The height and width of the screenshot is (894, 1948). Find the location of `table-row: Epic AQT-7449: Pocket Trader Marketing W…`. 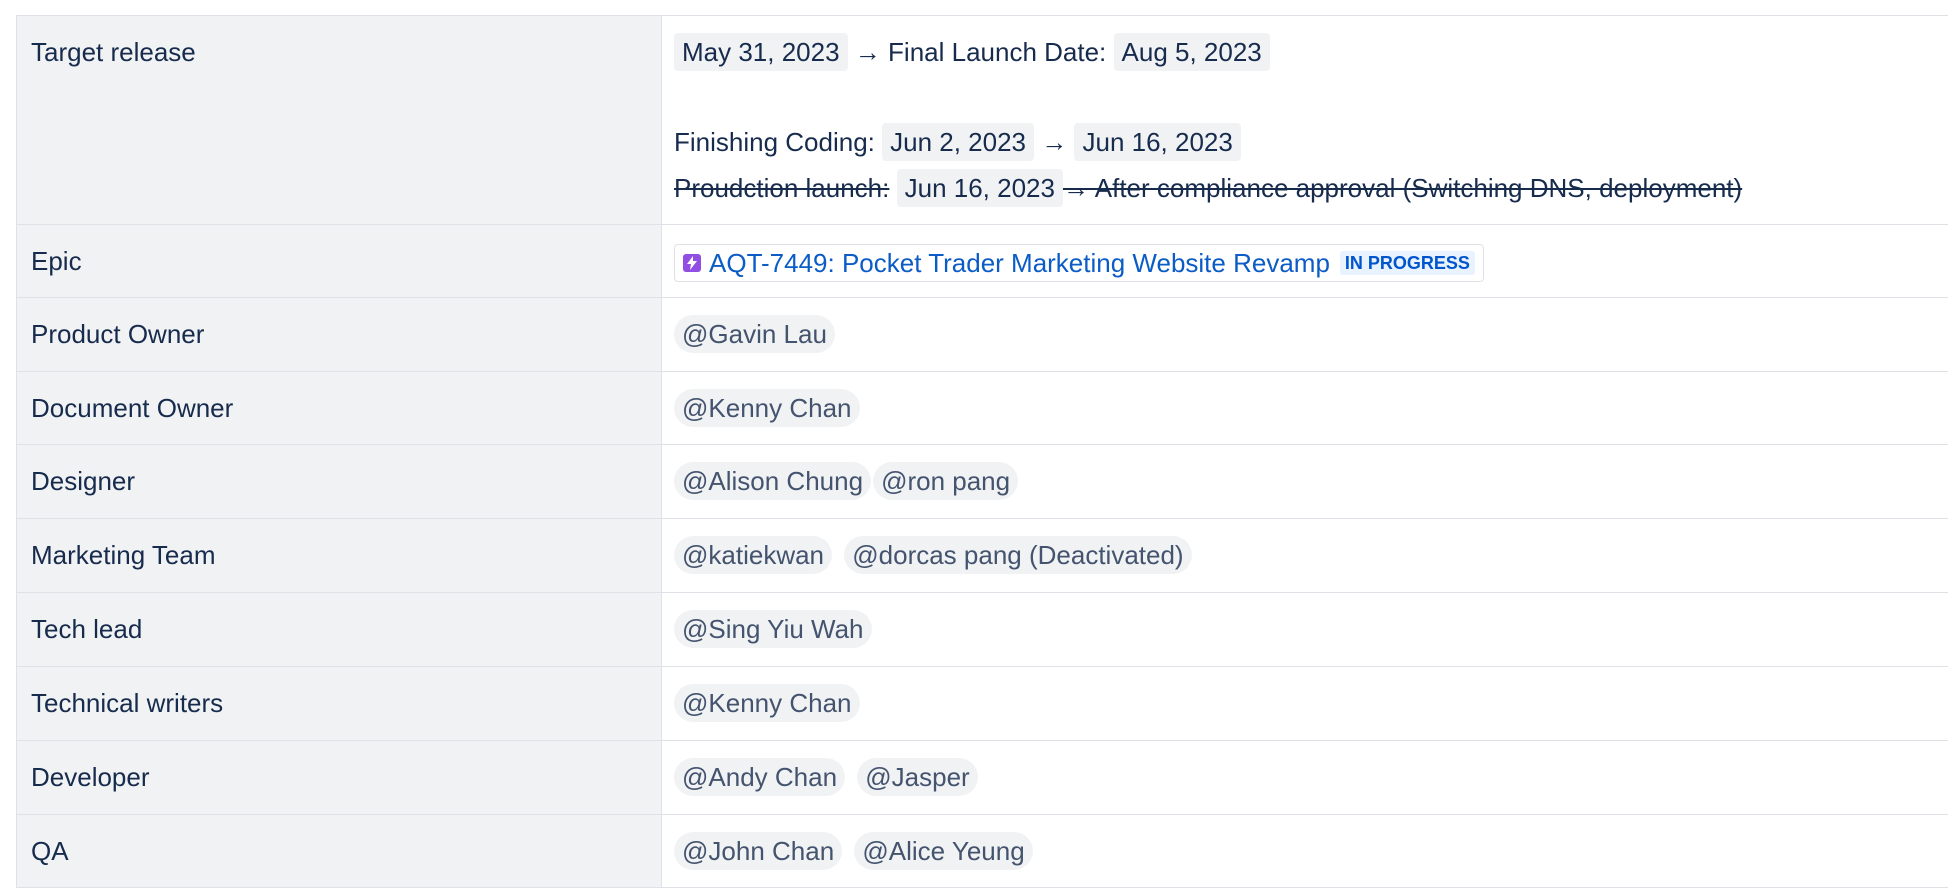

table-row: Epic AQT-7449: Pocket Trader Marketing W… is located at coordinates (982, 261).